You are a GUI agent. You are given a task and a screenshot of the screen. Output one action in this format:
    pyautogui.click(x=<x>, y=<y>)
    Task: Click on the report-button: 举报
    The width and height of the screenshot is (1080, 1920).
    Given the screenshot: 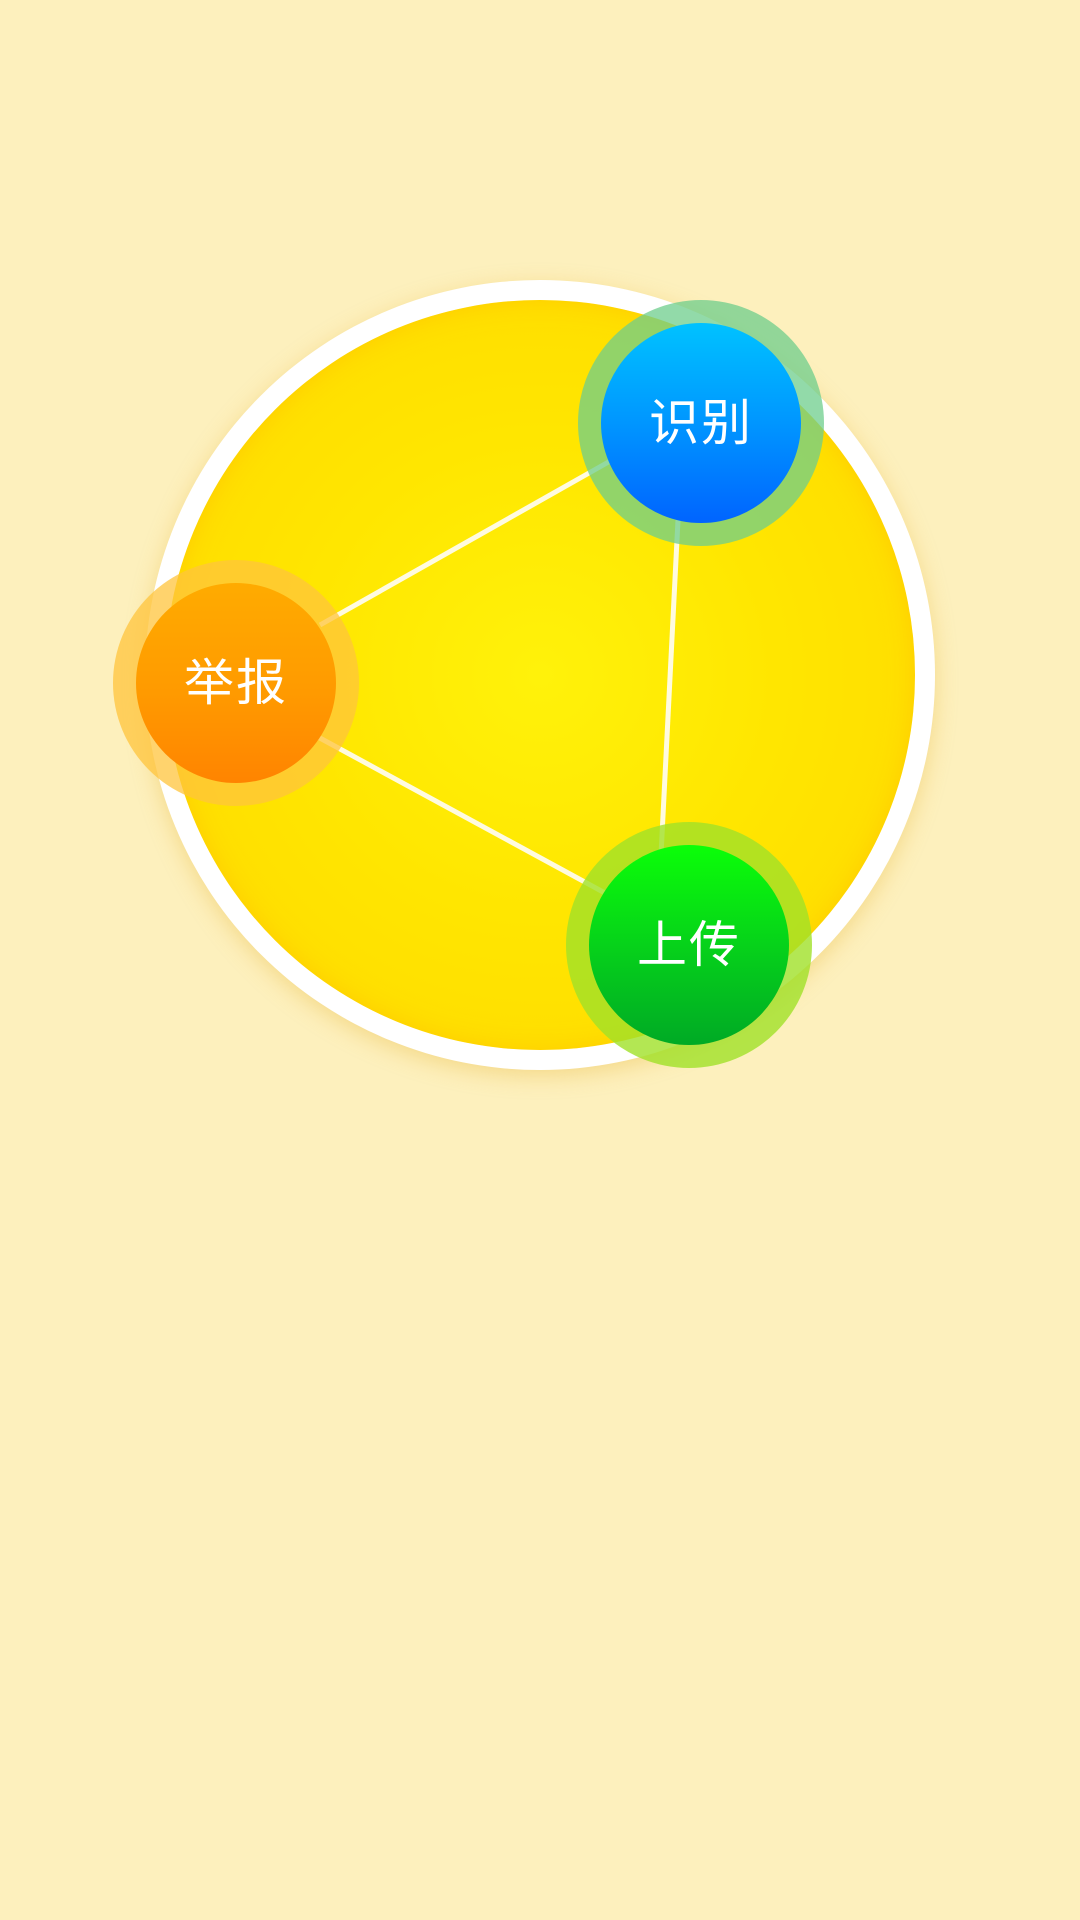 What is the action you would take?
    pyautogui.click(x=236, y=683)
    